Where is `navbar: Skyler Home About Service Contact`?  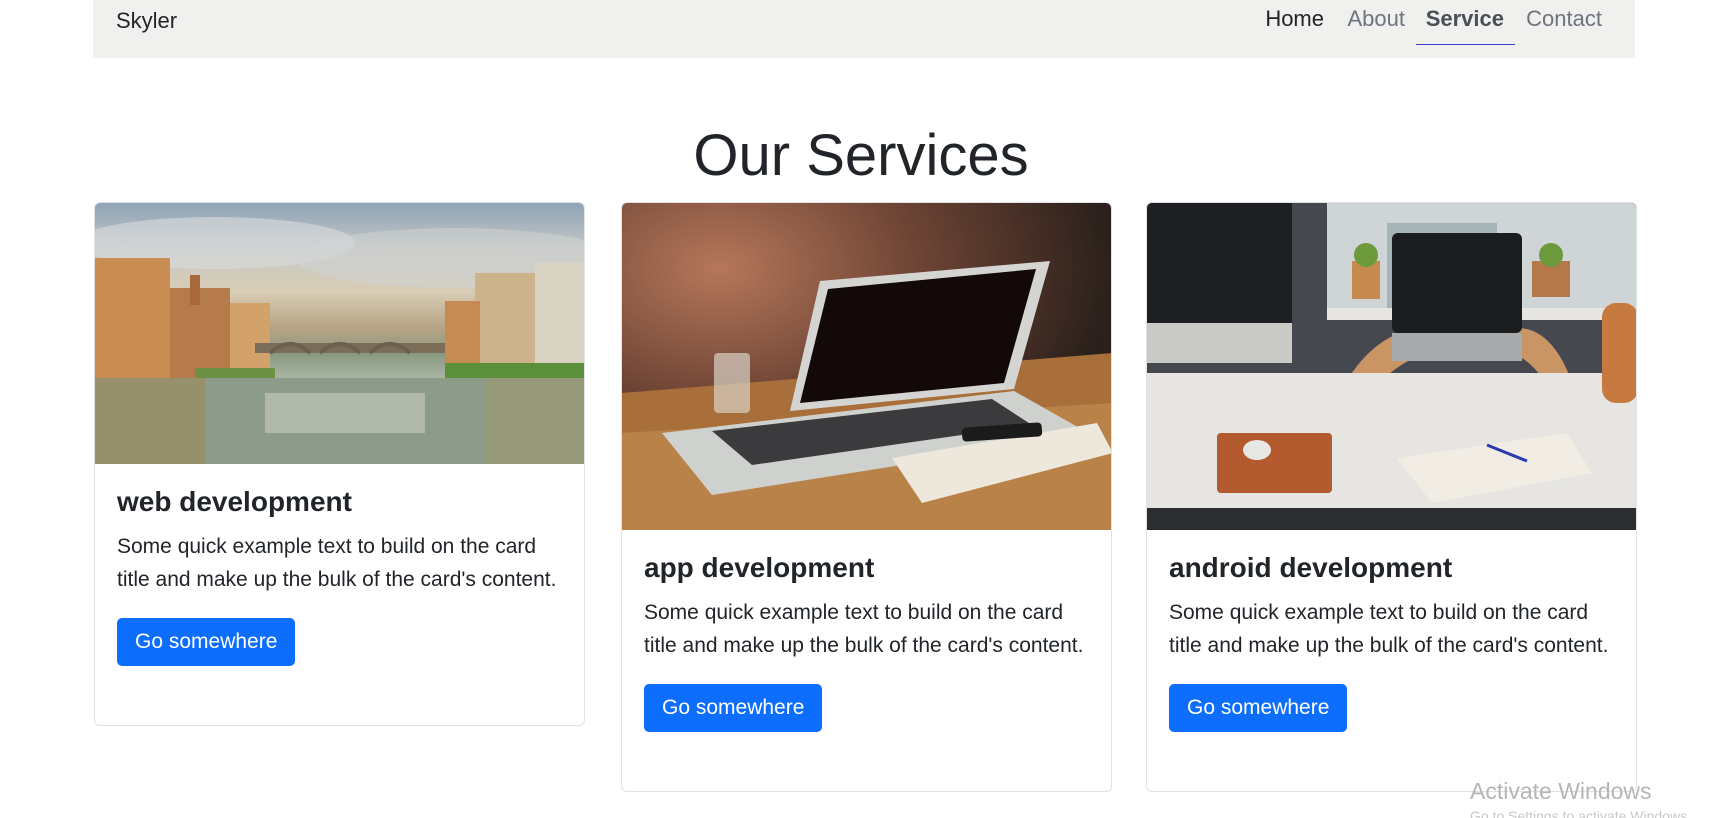
navbar: Skyler Home About Service Contact is located at coordinates (864, 29).